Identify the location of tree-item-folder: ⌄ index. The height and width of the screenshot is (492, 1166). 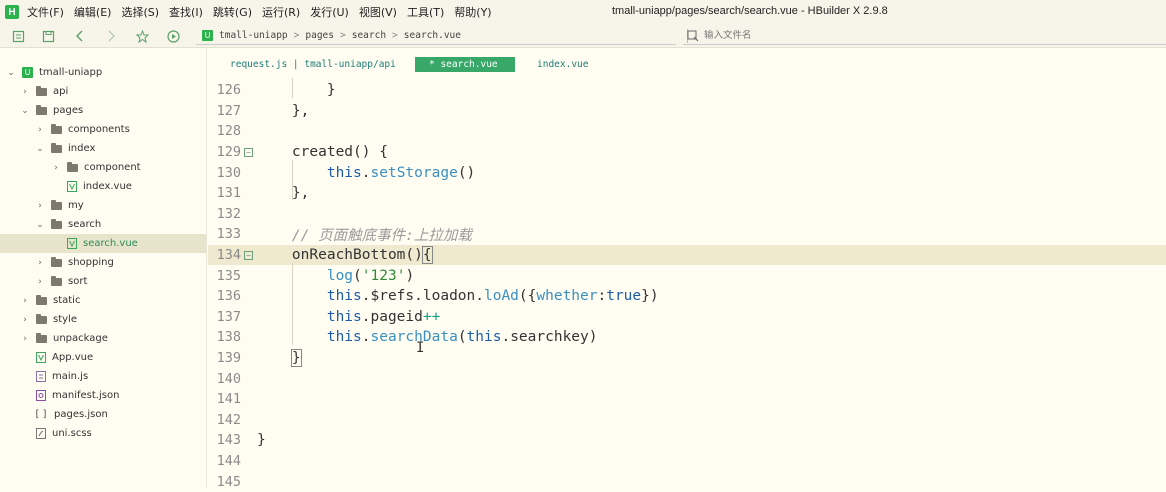
(103, 148).